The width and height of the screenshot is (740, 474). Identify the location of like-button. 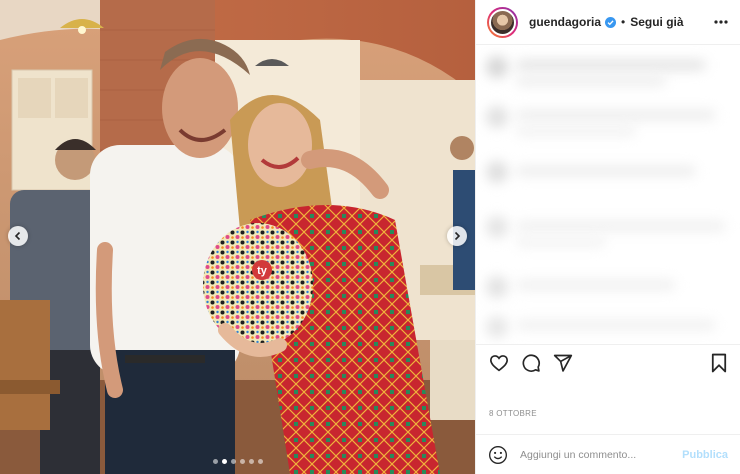
(499, 363).